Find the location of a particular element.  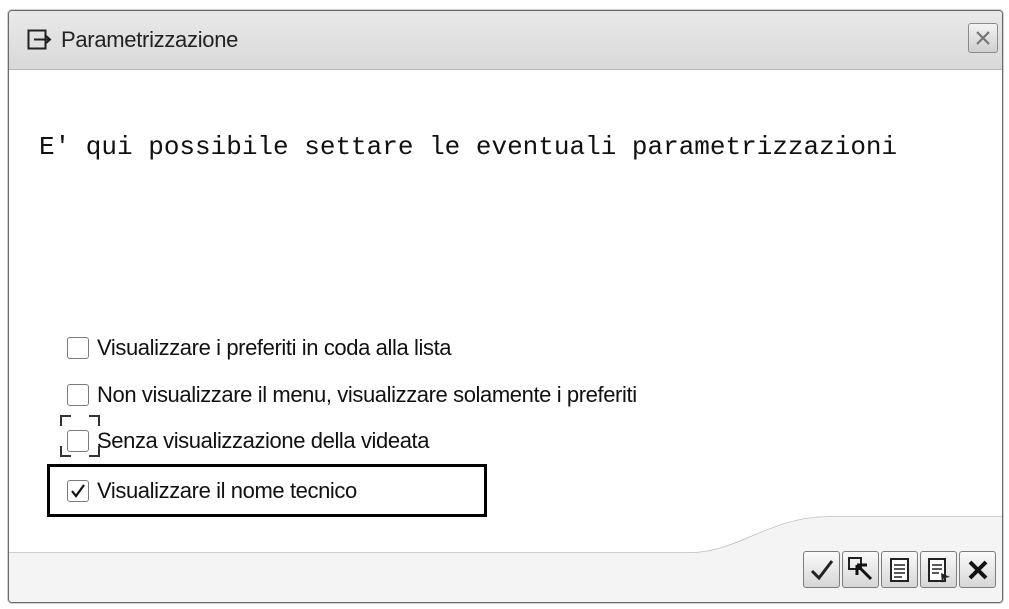

highlight-annotation is located at coordinates (267, 490).